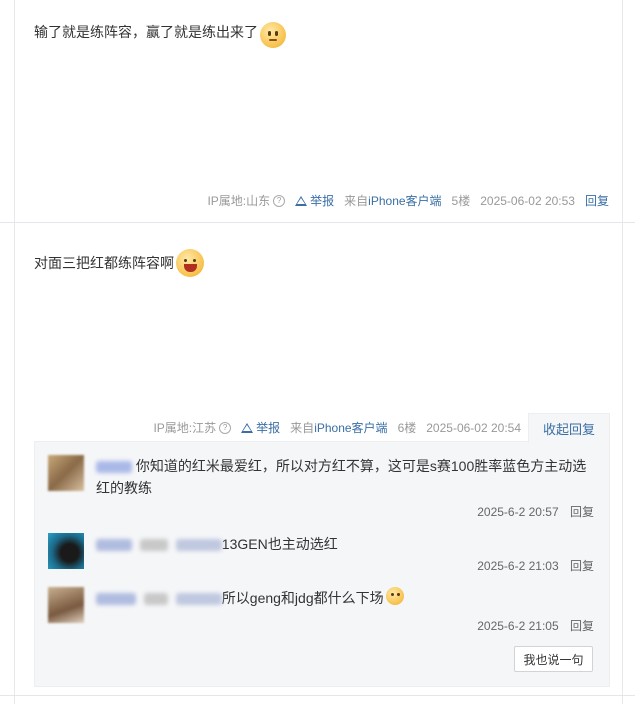 This screenshot has height=704, width=635. Describe the element at coordinates (527, 200) in the screenshot. I see `post-time: 2025-06-02 20:53` at that location.